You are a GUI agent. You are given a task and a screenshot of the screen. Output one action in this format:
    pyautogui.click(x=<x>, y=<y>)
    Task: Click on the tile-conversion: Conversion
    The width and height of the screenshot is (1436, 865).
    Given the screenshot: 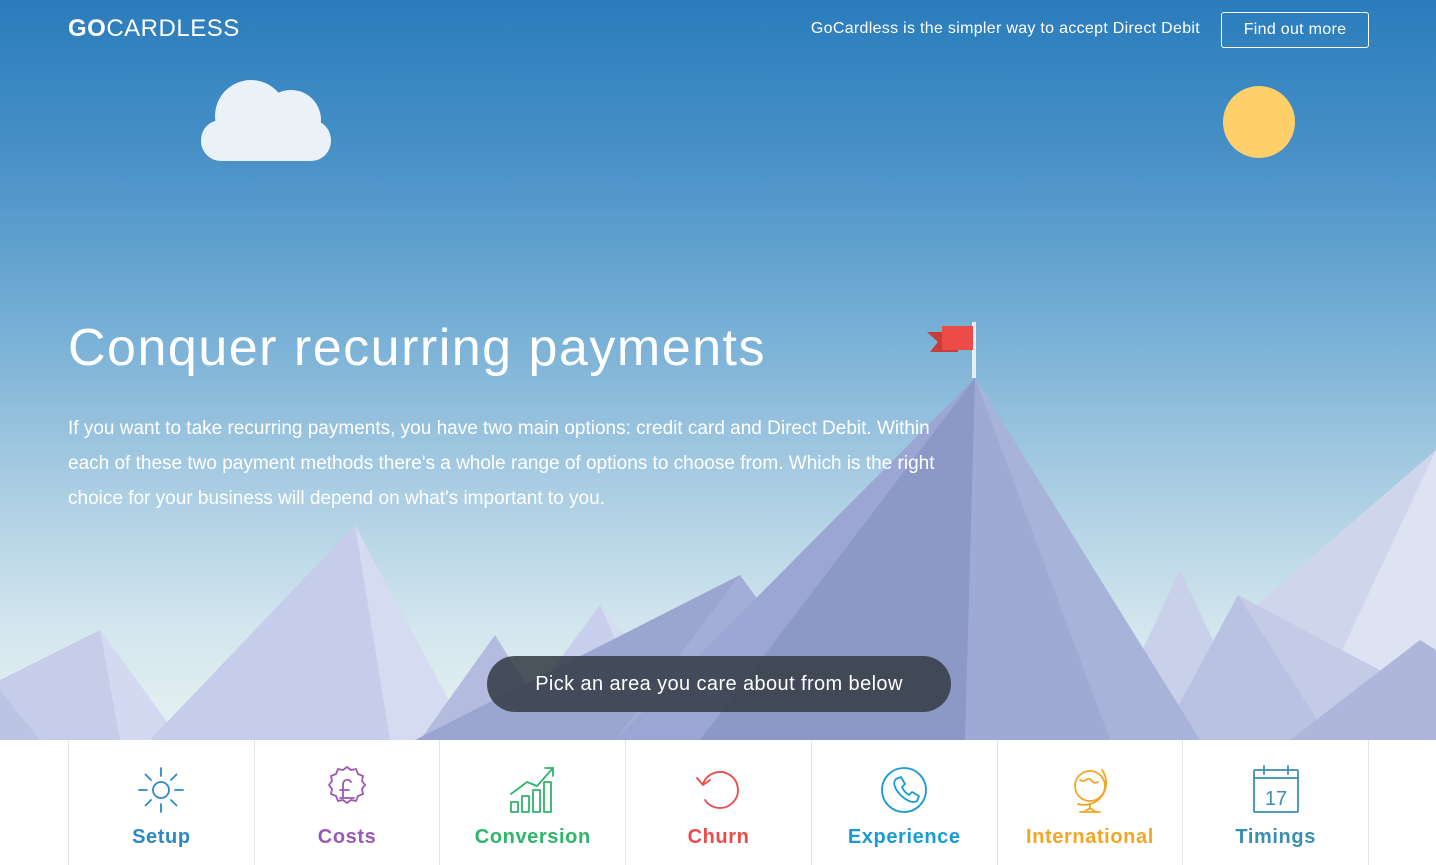 What is the action you would take?
    pyautogui.click(x=533, y=802)
    